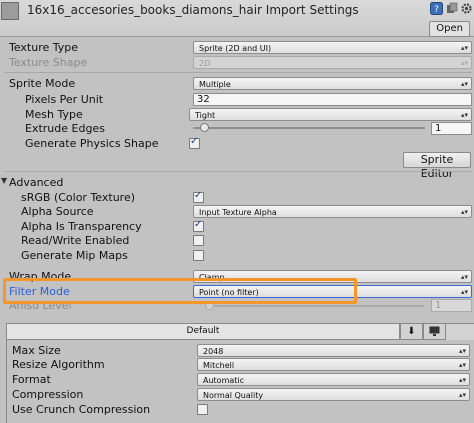  I want to click on sprite-editor-button: Sprite Editor, so click(437, 166).